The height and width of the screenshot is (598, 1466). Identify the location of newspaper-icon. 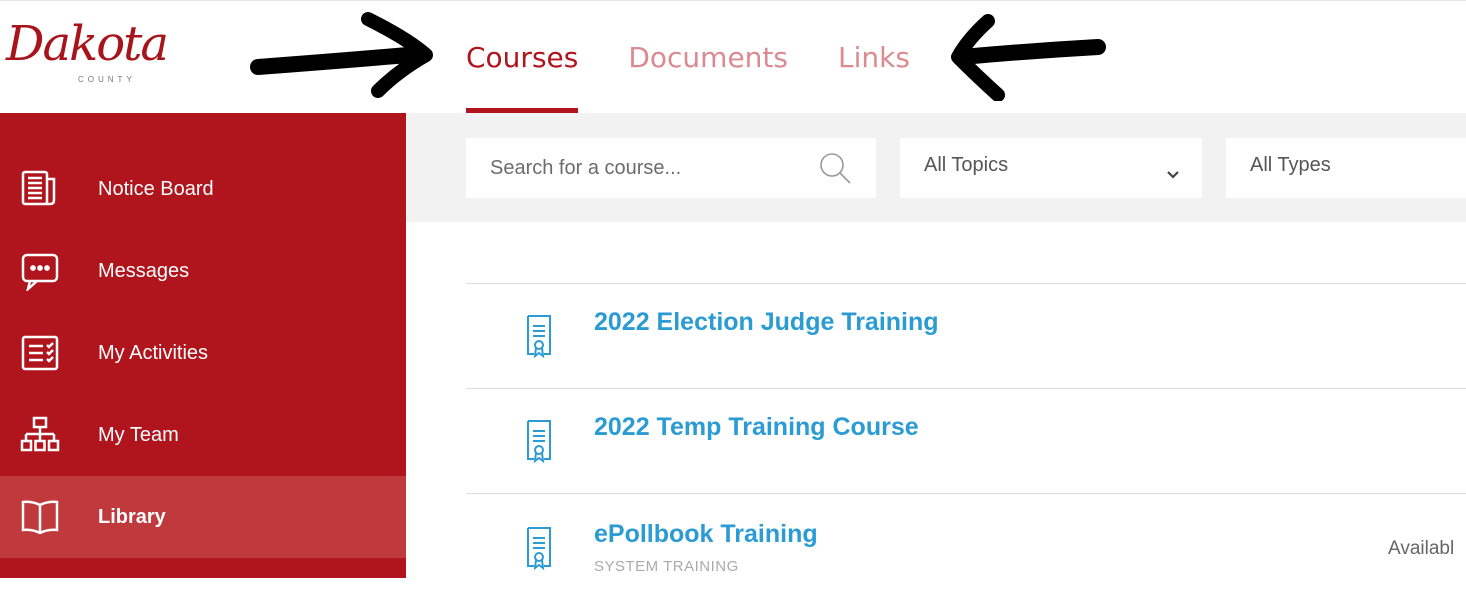
(38, 188).